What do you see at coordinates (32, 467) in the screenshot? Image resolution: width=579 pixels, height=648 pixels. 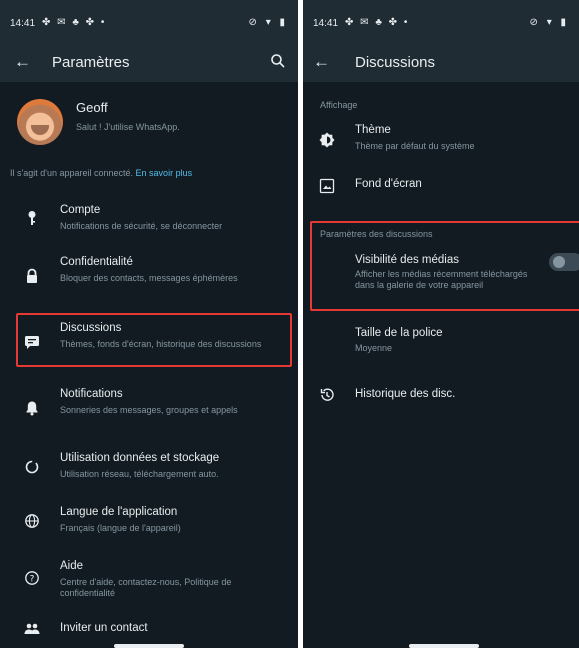 I see `data-usage-icon` at bounding box center [32, 467].